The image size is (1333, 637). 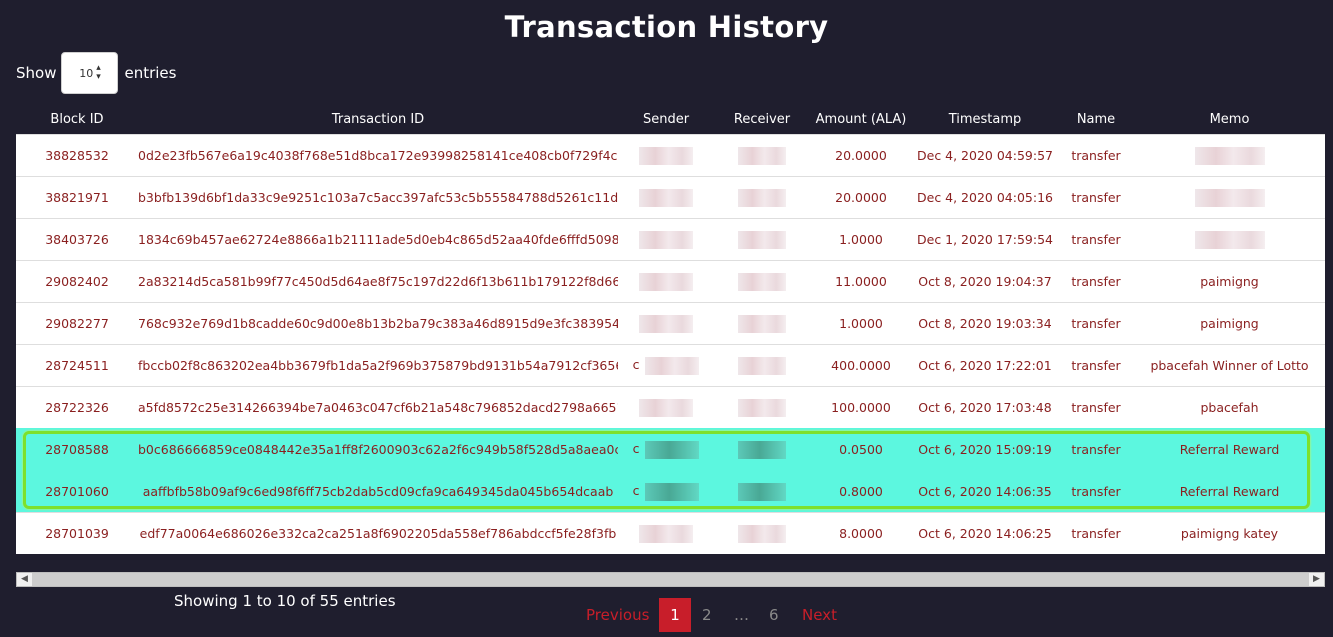 I want to click on entries-select: 10 ▴ ▾, so click(x=90, y=73).